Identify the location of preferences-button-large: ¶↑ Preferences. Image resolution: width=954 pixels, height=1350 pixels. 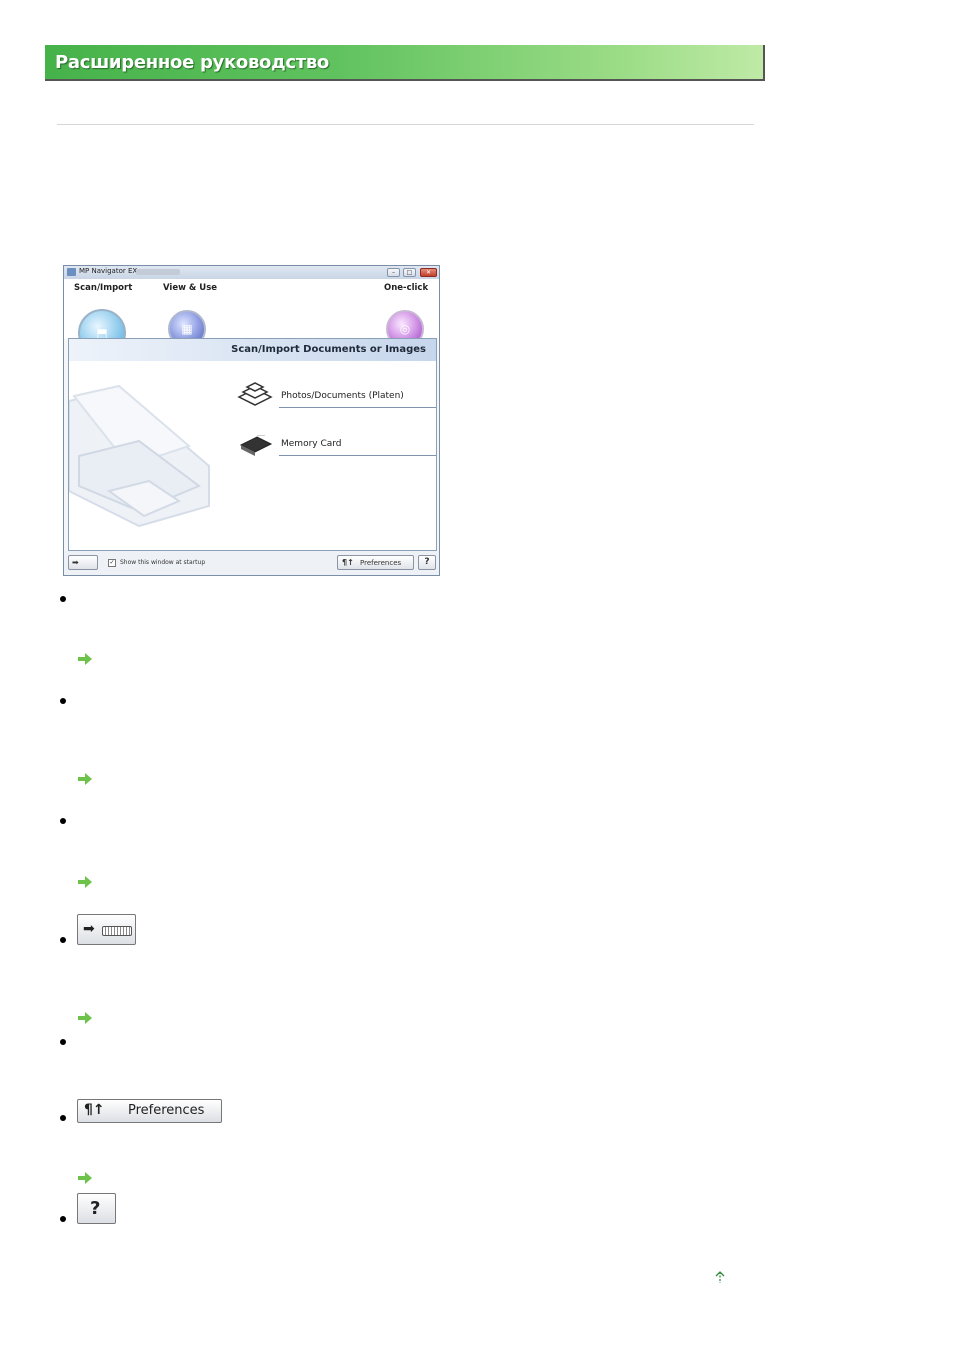
(149, 1111).